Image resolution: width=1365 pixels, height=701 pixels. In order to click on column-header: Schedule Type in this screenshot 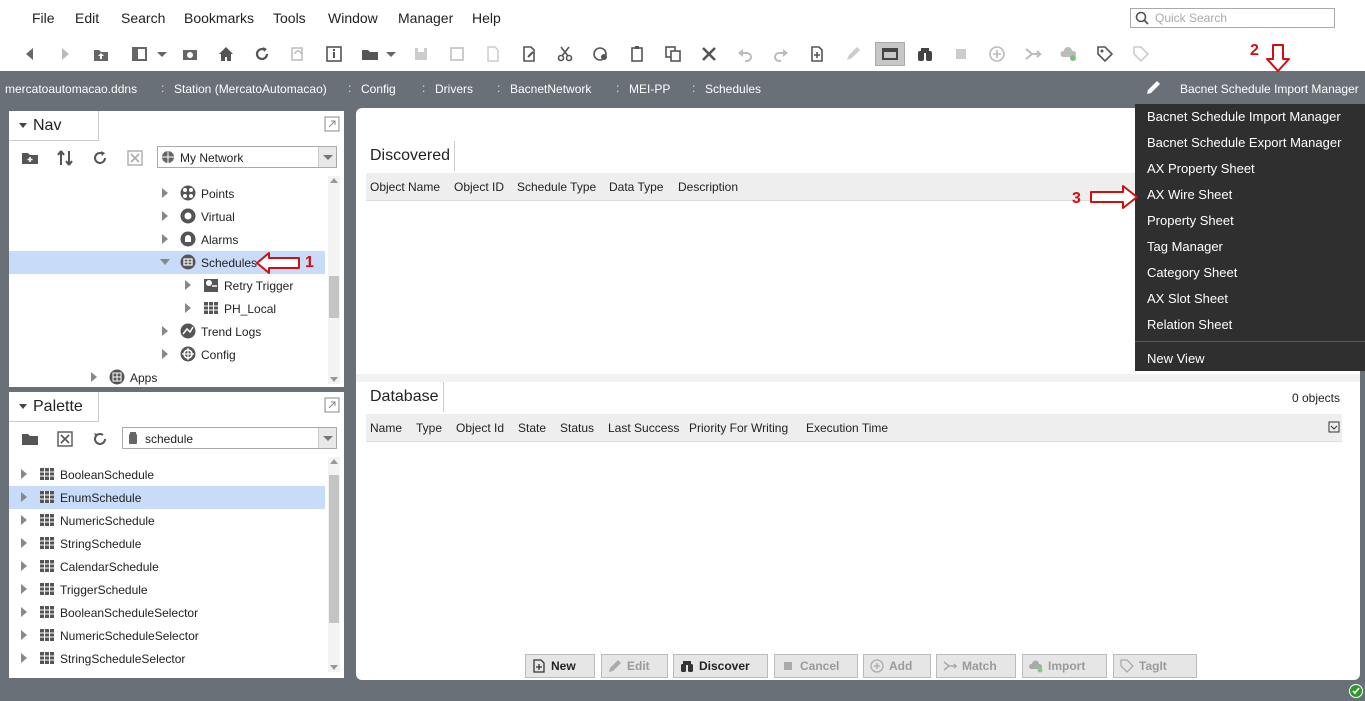, I will do `click(556, 187)`.